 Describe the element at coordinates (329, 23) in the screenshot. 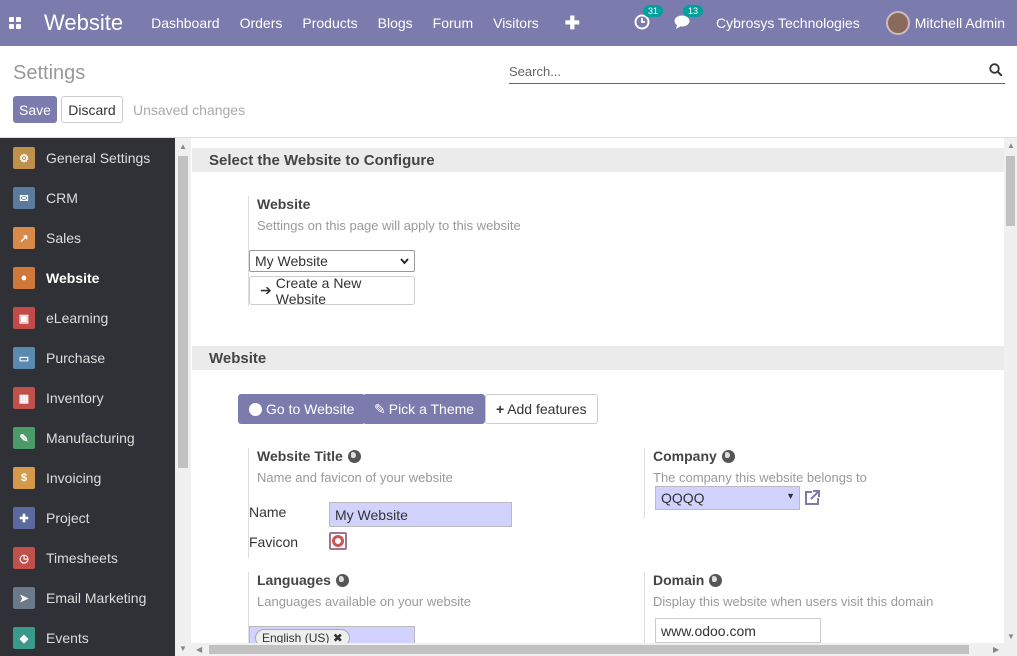

I see `menu-products: Products` at that location.